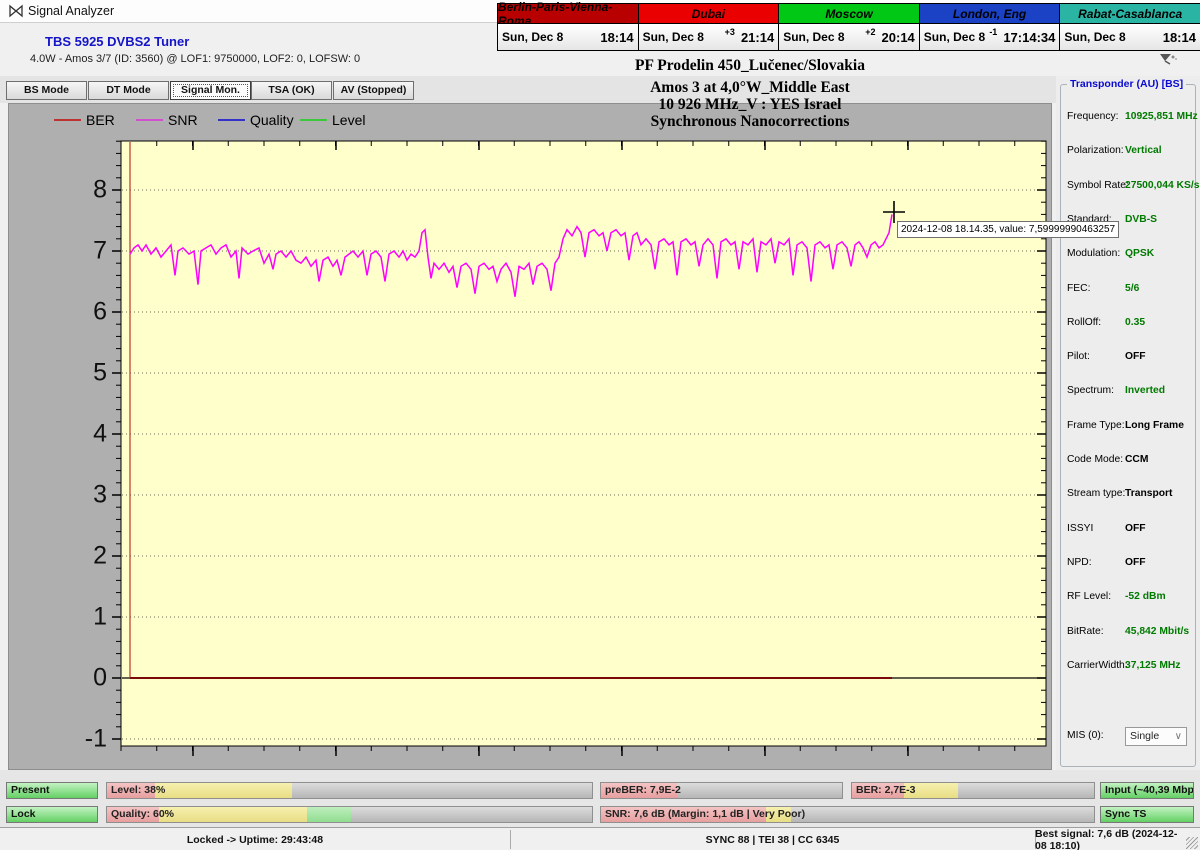 The image size is (1200, 850). What do you see at coordinates (255, 839) in the screenshot?
I see `uptime-status: Locked -> Uptime: 29:43:48` at bounding box center [255, 839].